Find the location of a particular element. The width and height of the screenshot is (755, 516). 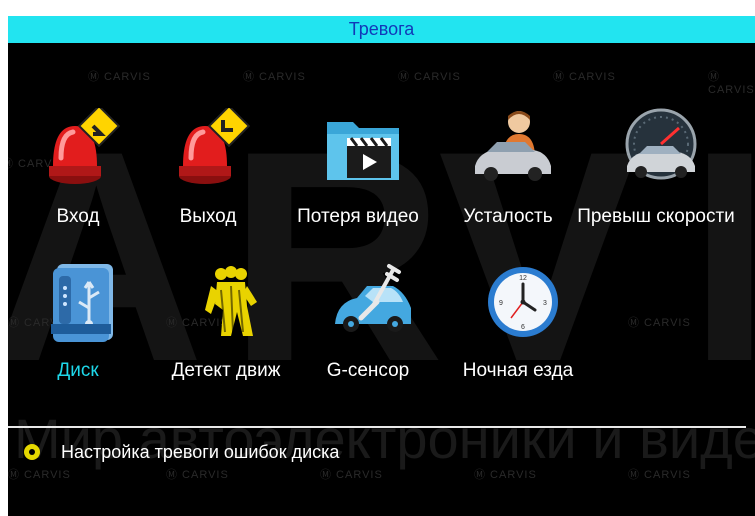

menu-item-label: G-сенсор is located at coordinates (368, 370).